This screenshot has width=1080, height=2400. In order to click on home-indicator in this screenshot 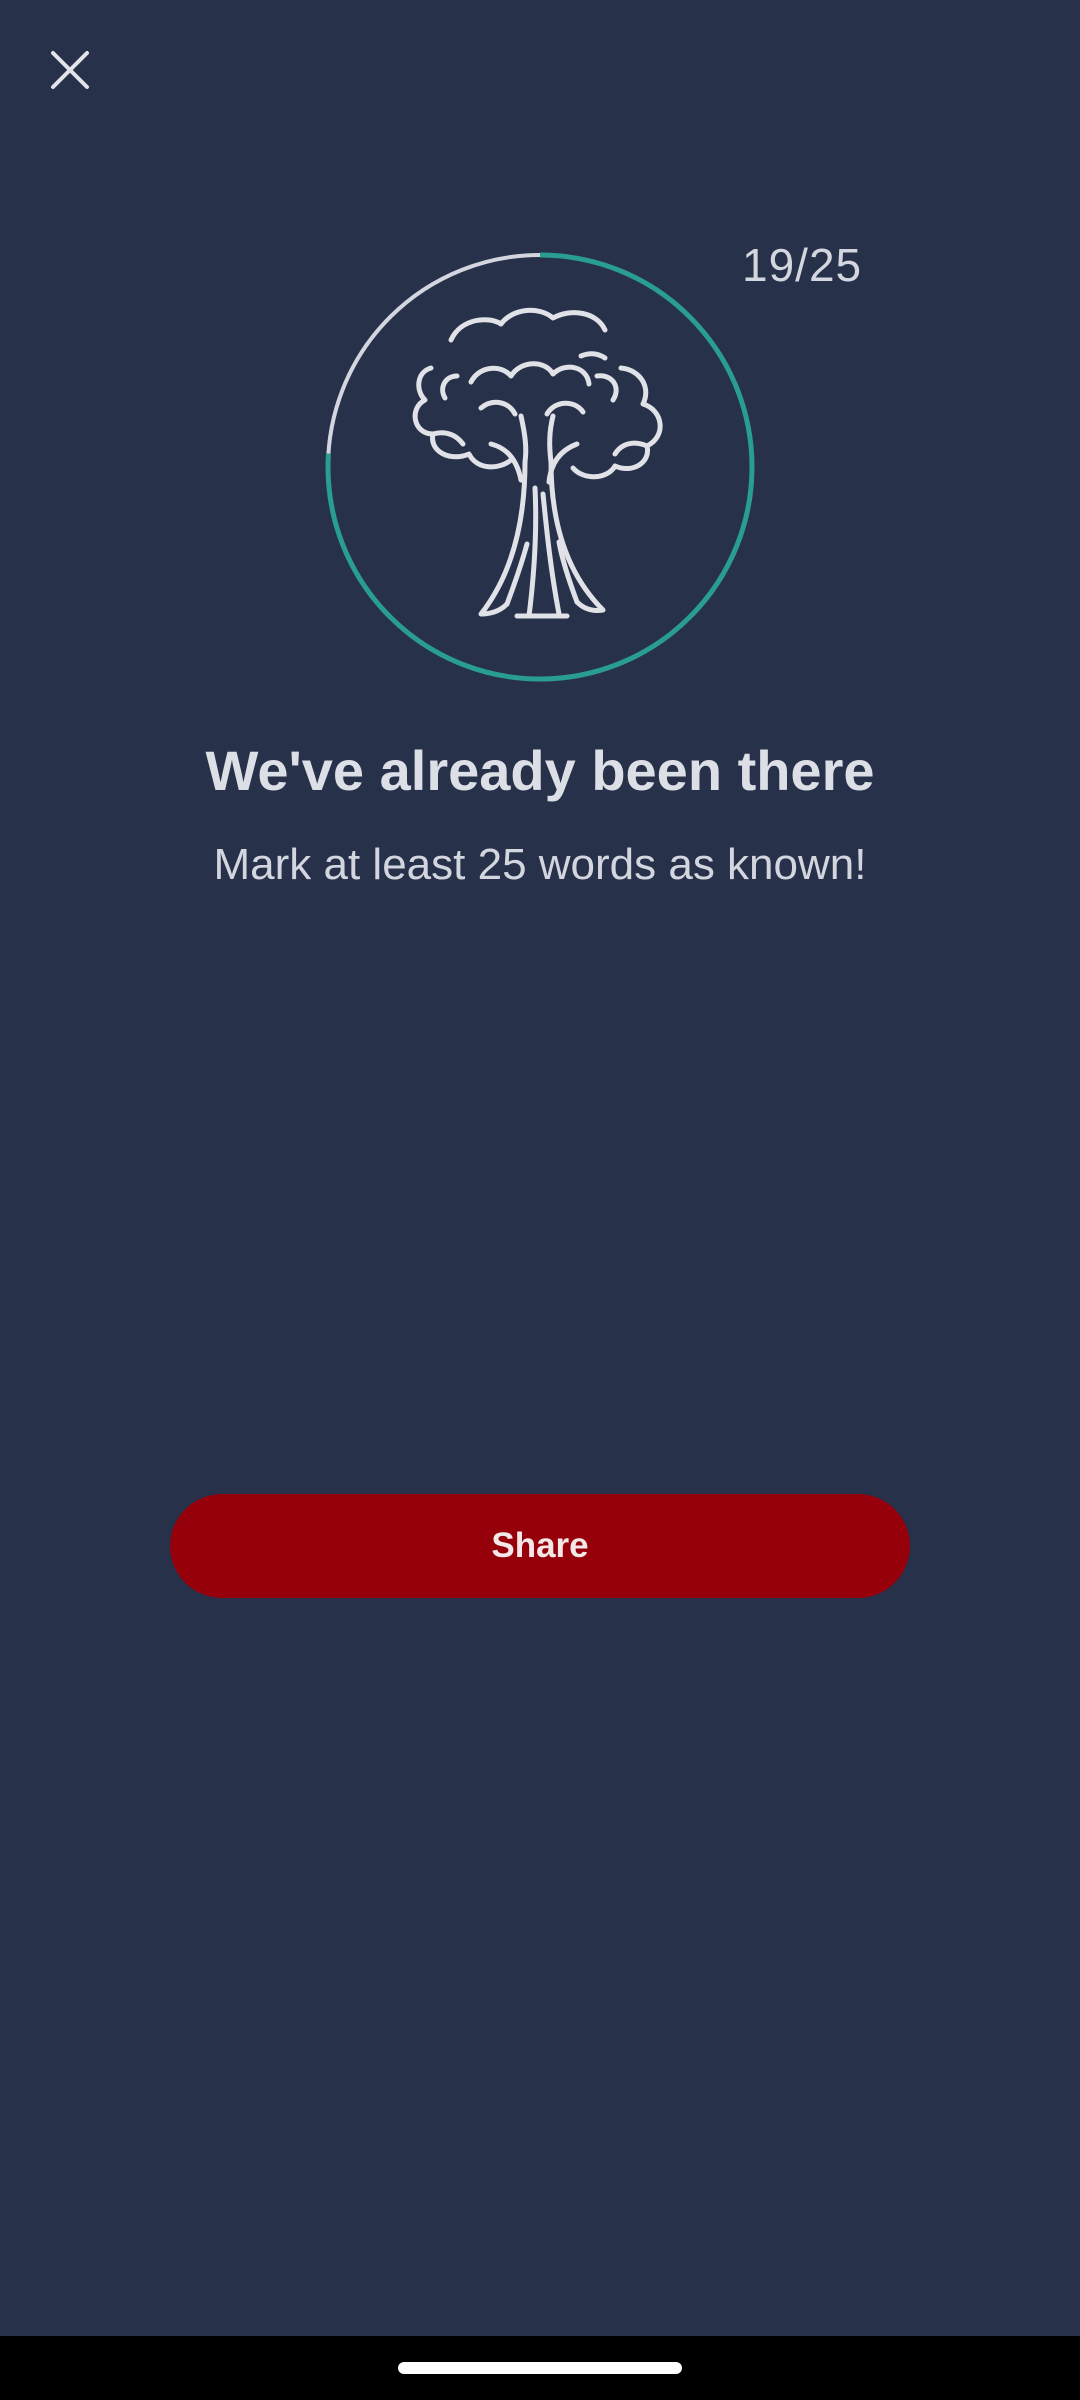, I will do `click(540, 2368)`.